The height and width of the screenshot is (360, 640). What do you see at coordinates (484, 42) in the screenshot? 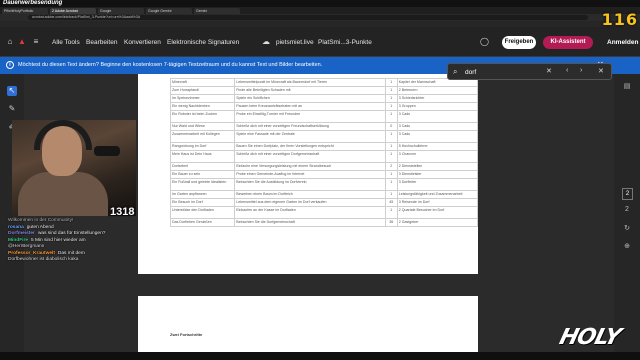
I see `profile-icon: ◯` at bounding box center [484, 42].